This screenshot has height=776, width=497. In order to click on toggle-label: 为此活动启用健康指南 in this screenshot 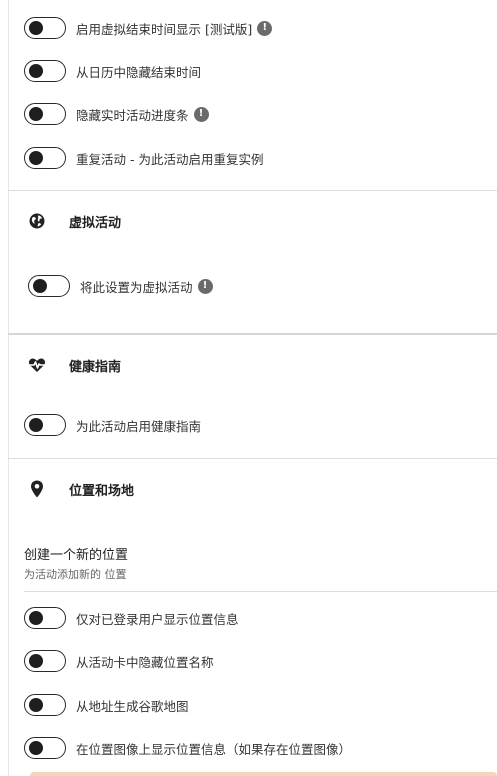, I will do `click(139, 426)`.